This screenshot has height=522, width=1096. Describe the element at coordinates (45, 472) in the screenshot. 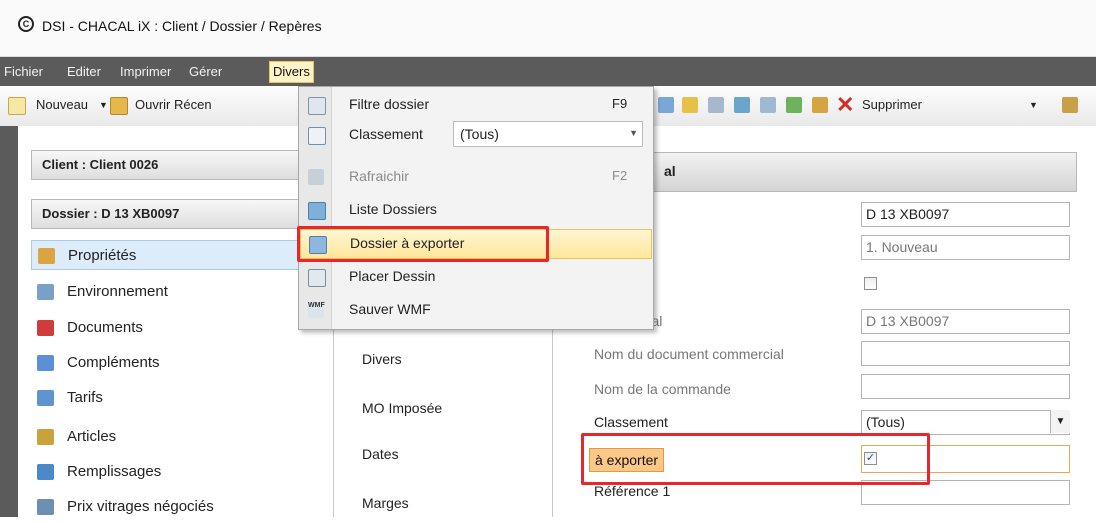

I see `remplissages-icon` at that location.